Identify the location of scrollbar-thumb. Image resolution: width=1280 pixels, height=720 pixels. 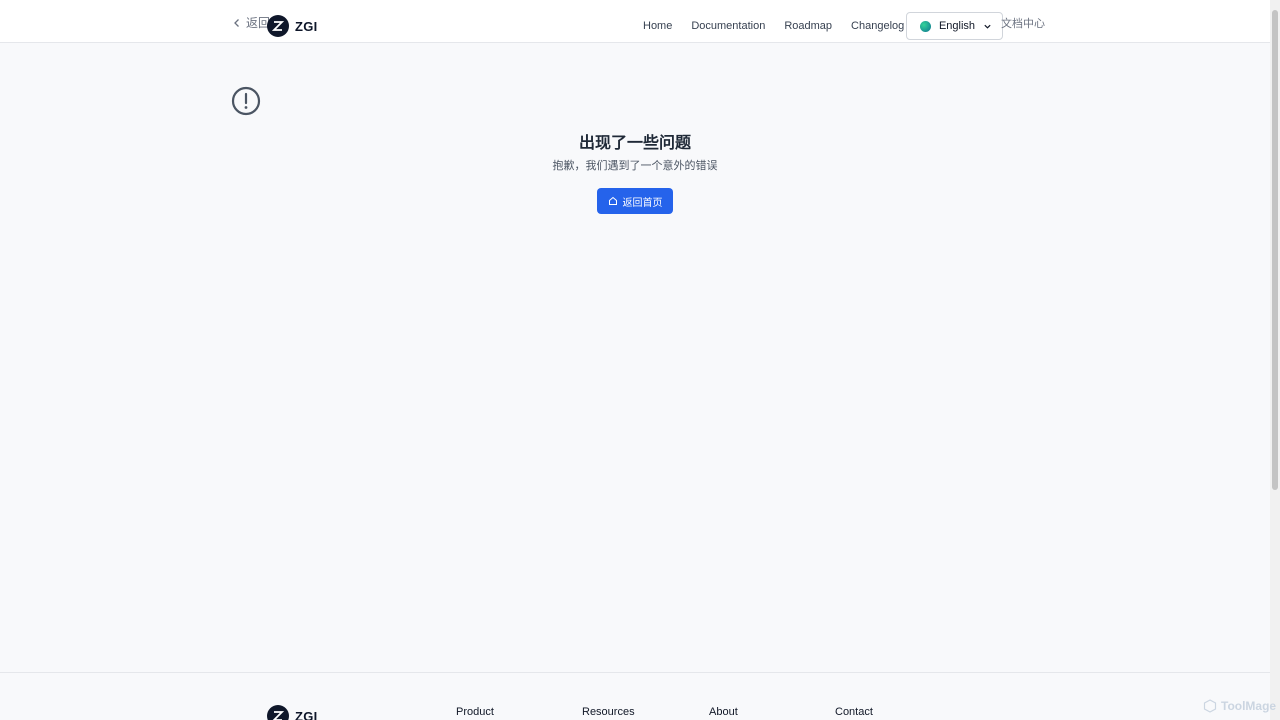
(1275, 250).